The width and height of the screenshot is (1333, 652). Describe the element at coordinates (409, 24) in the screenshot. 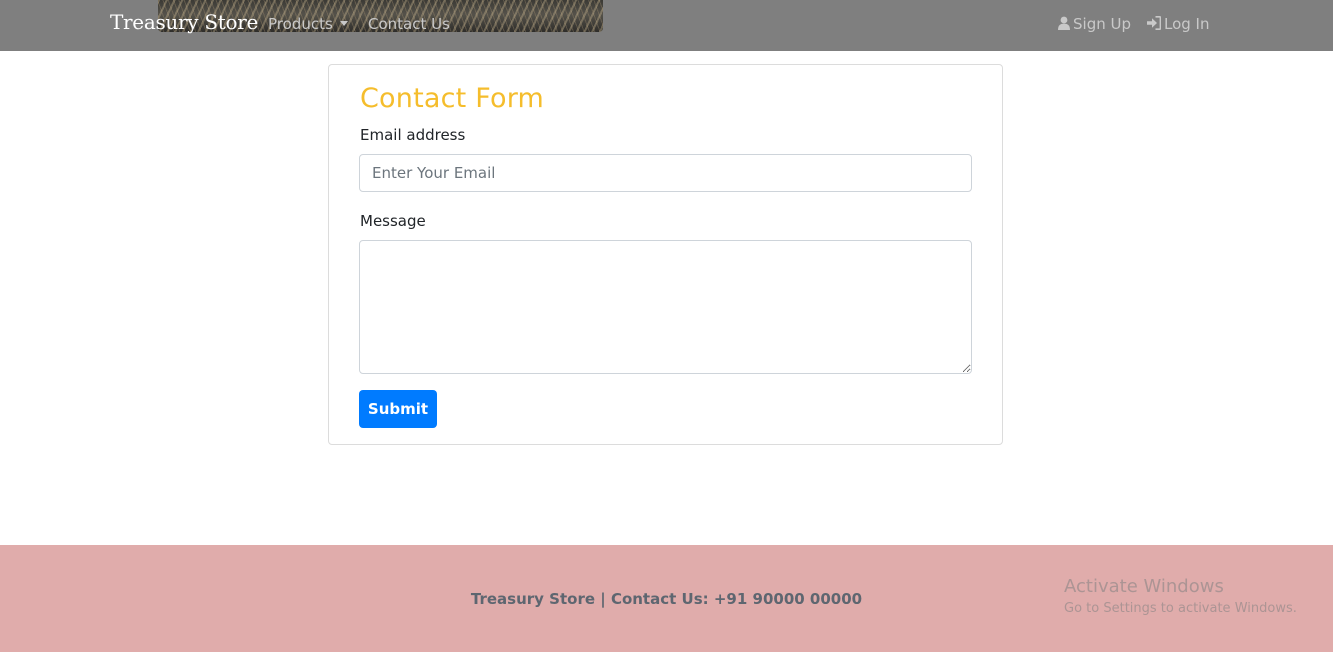

I see `nav-contact-us: Contact Us` at that location.